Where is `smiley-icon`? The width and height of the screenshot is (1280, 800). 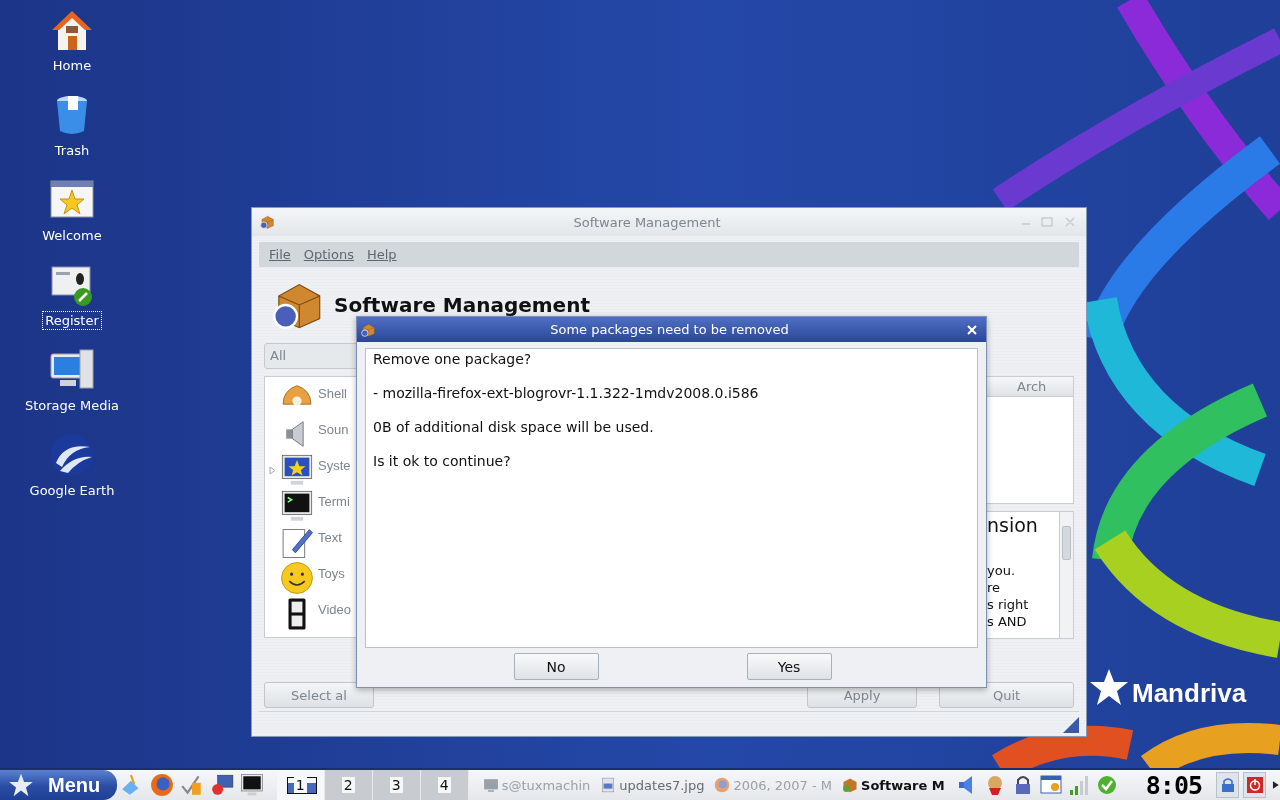 smiley-icon is located at coordinates (297, 578).